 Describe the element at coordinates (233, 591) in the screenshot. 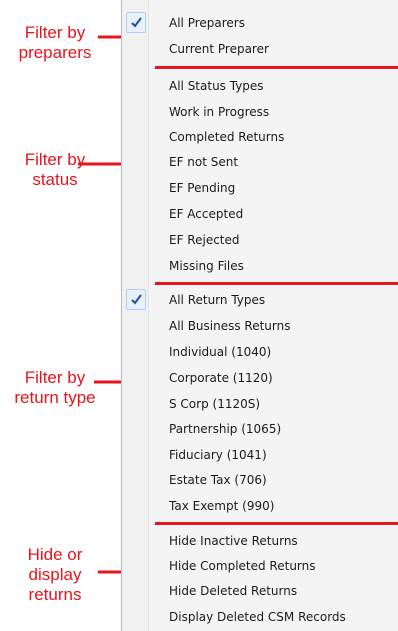

I see `menu-item-label: Hide Deleted Returns` at that location.